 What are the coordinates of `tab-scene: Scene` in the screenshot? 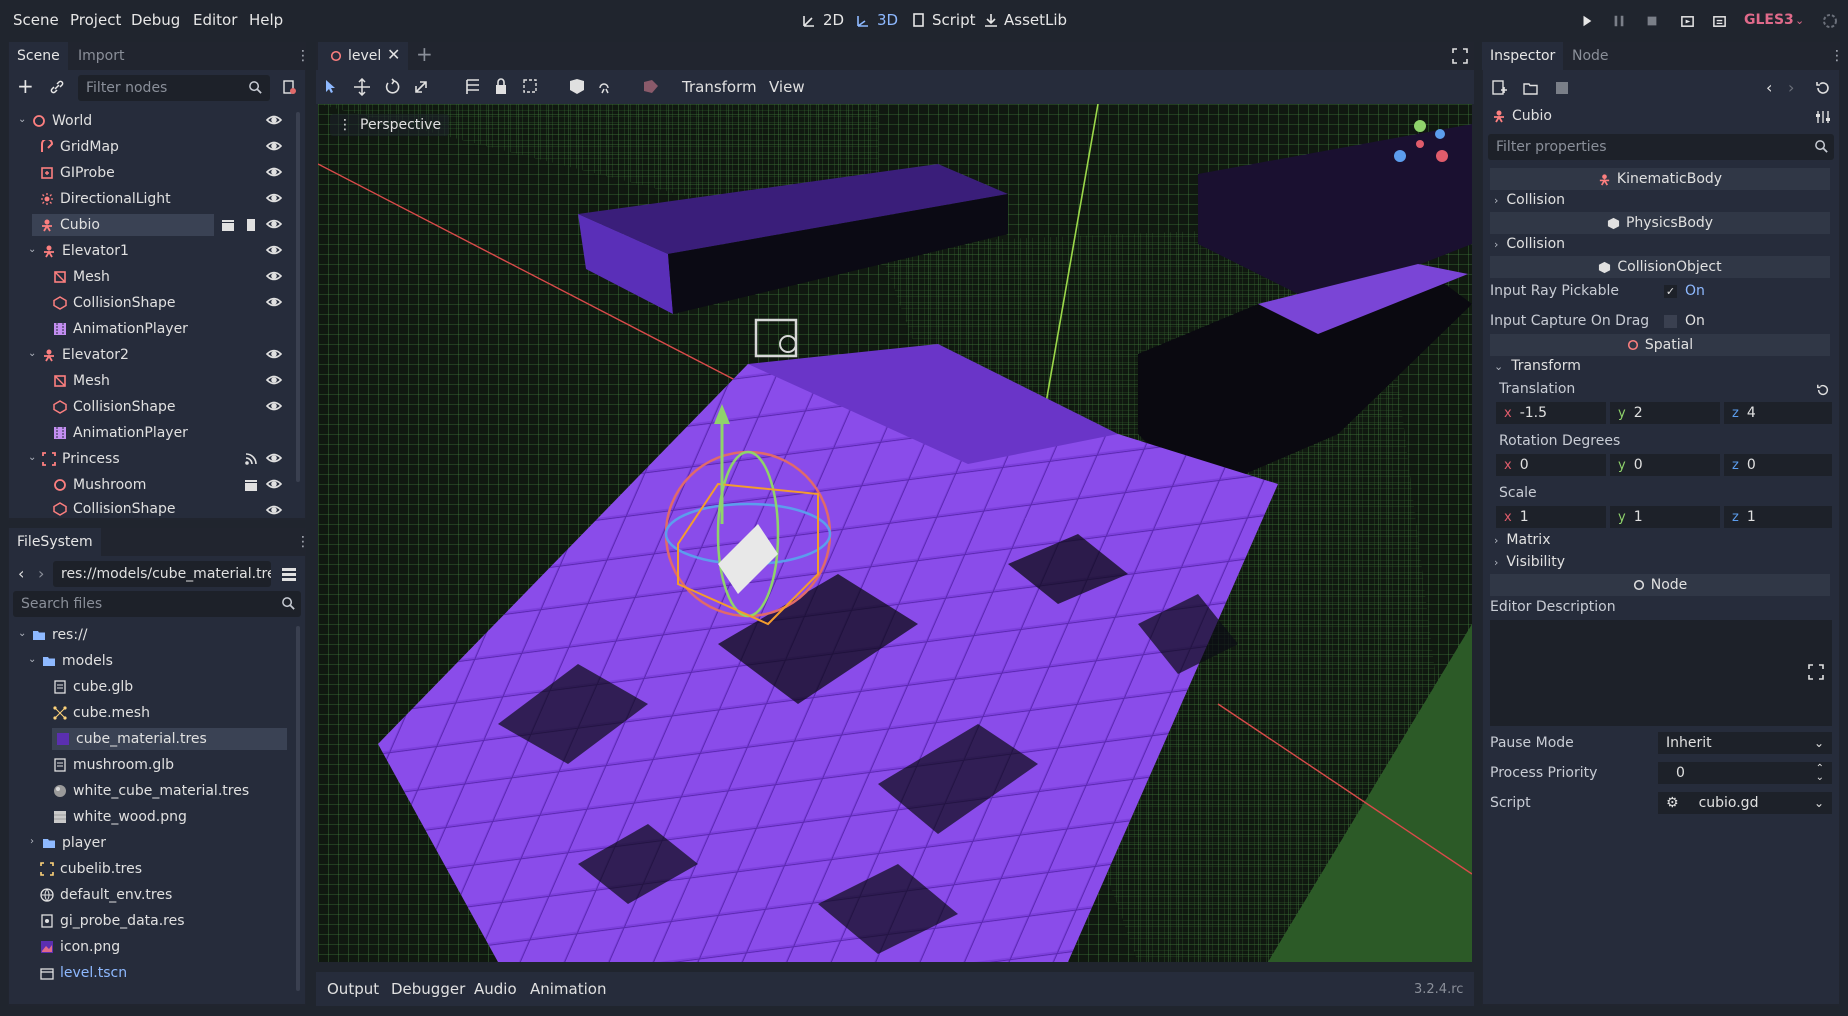 It's located at (38, 56).